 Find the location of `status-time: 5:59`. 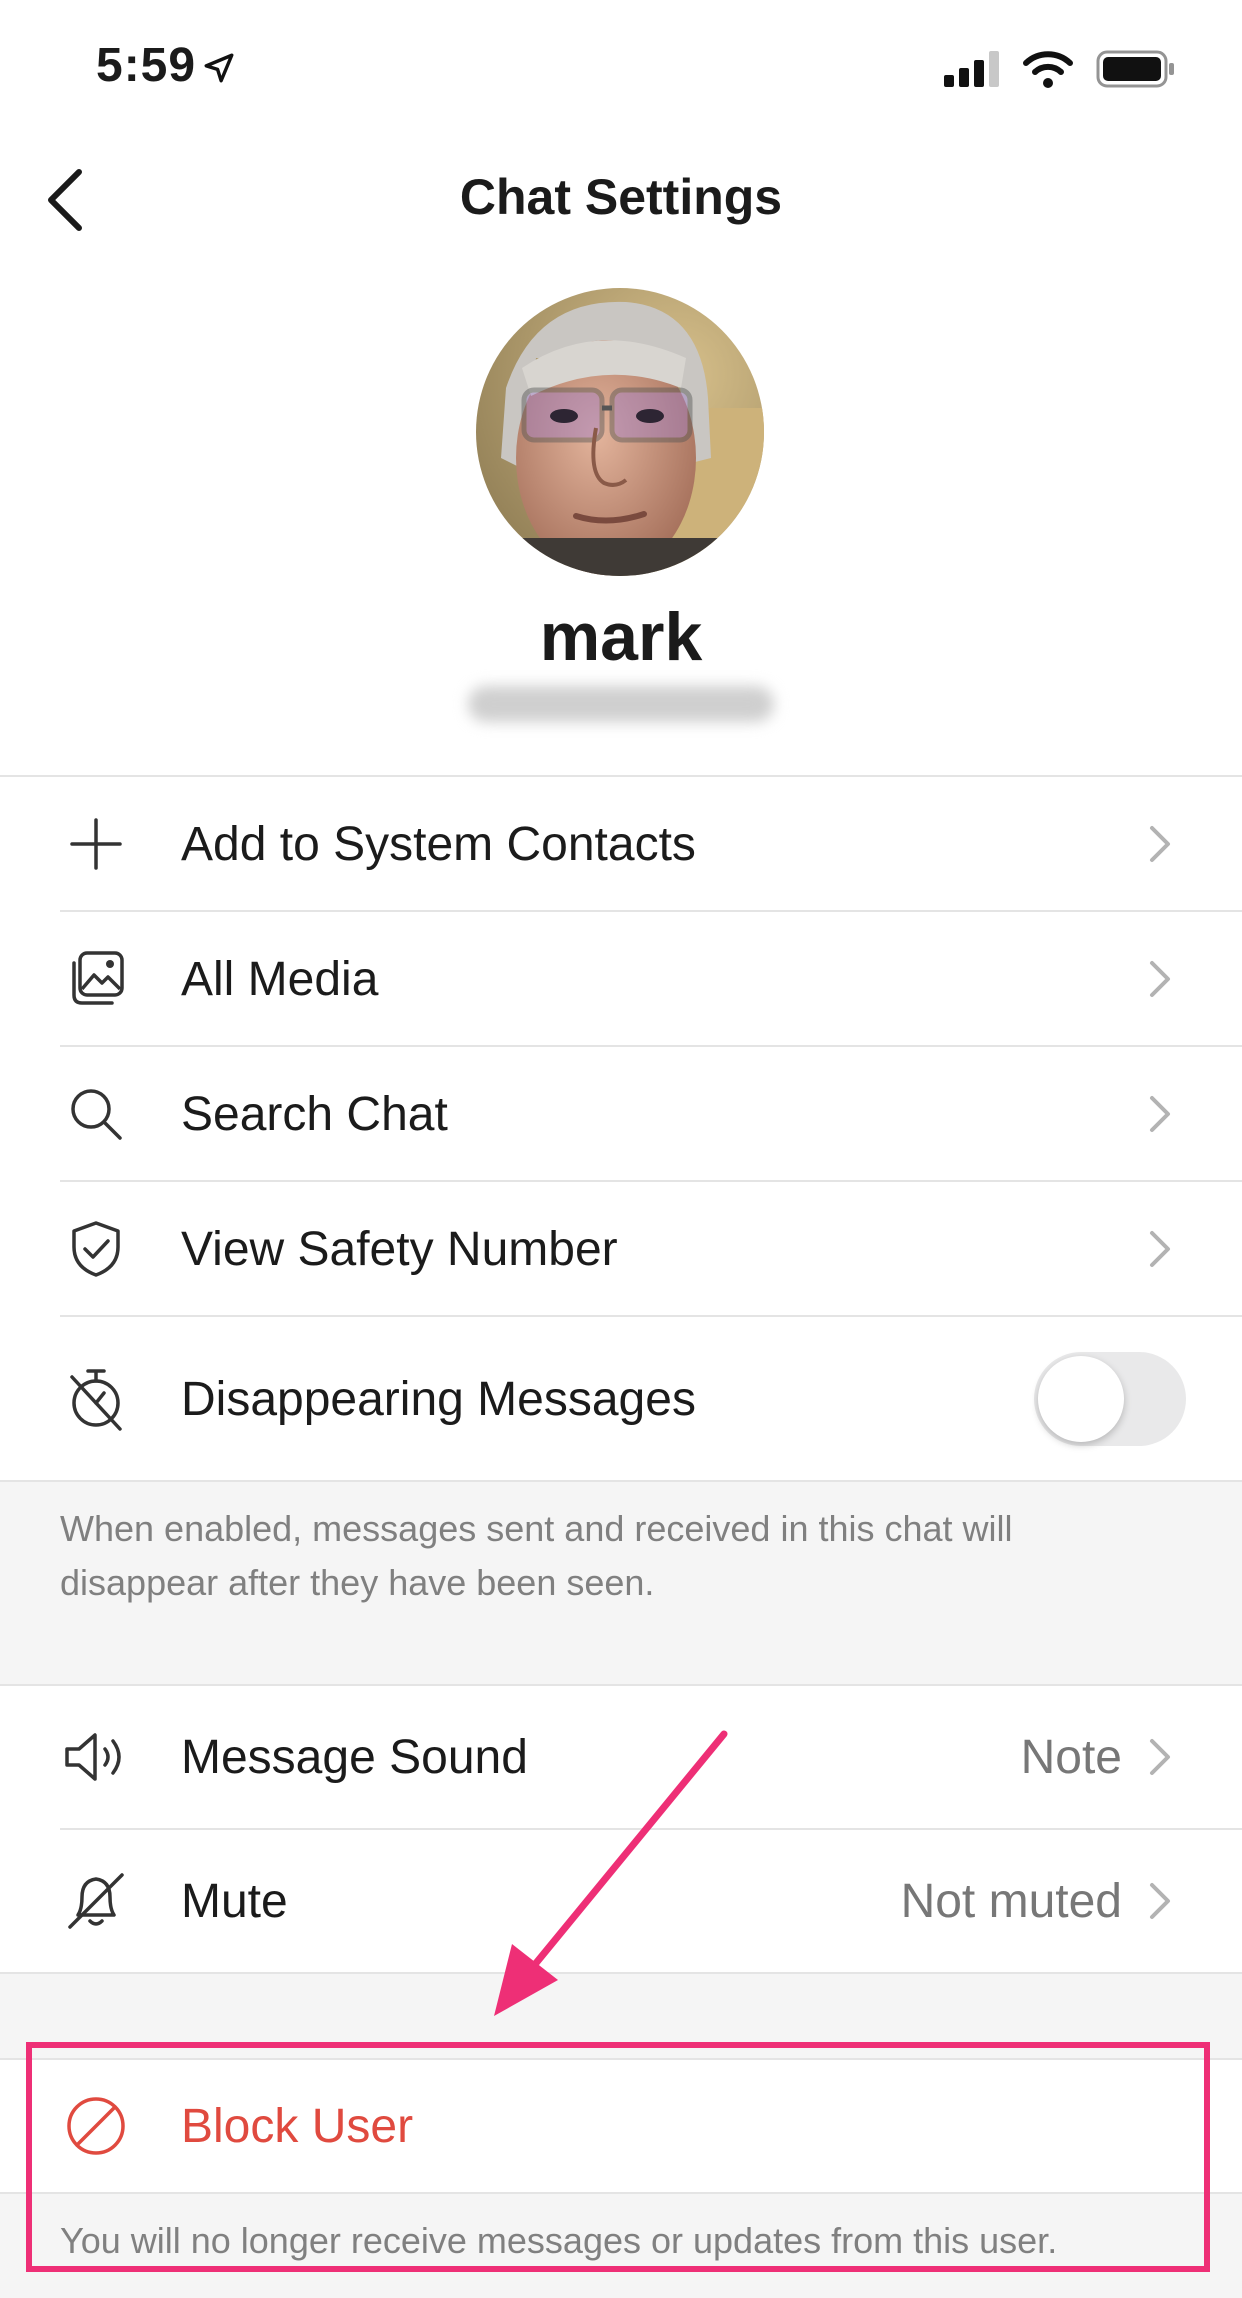

status-time: 5:59 is located at coordinates (166, 65).